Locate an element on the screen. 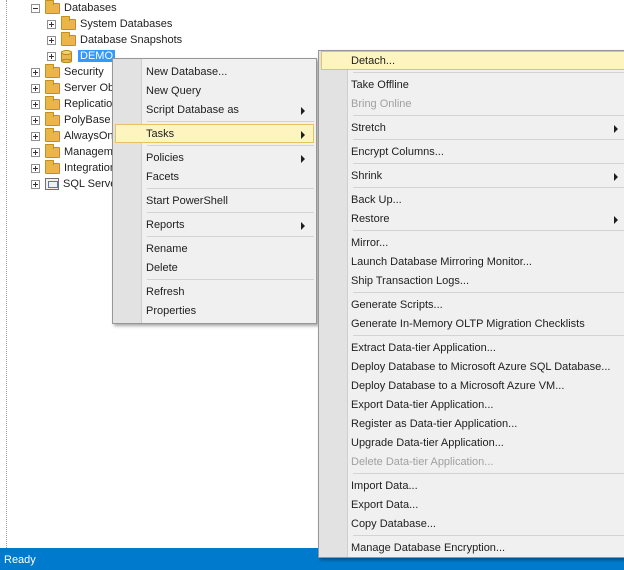 The height and width of the screenshot is (570, 624). collapse-icon is located at coordinates (35, 8).